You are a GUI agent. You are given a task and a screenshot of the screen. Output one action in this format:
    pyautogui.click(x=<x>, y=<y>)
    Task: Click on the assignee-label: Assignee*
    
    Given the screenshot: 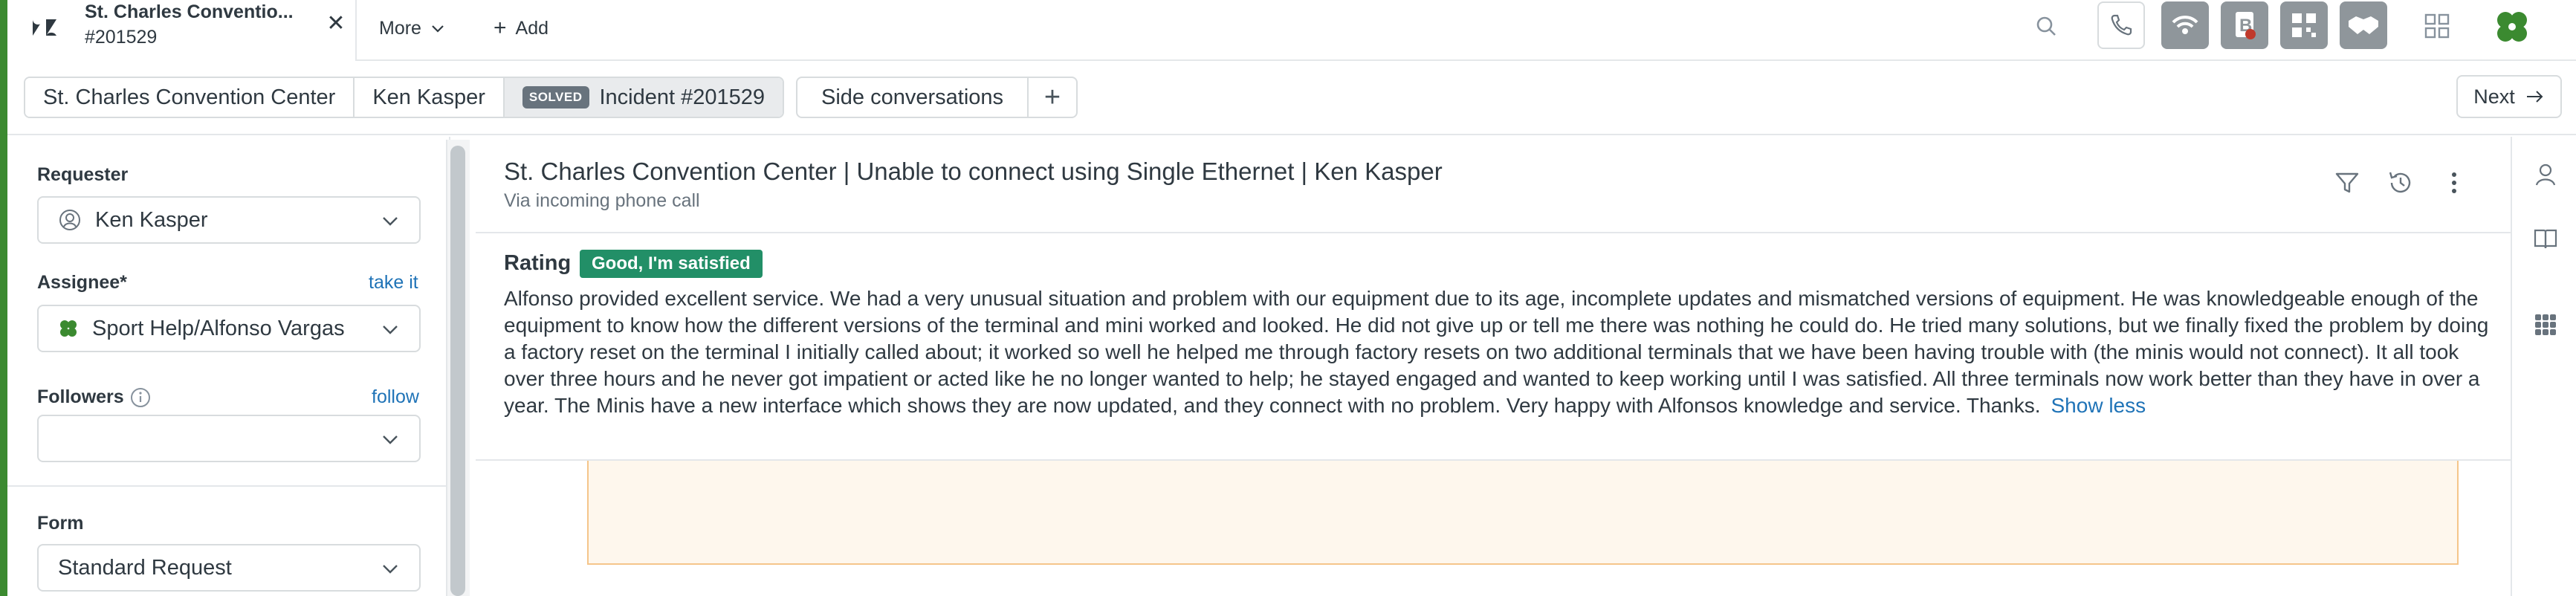 What is the action you would take?
    pyautogui.click(x=82, y=282)
    